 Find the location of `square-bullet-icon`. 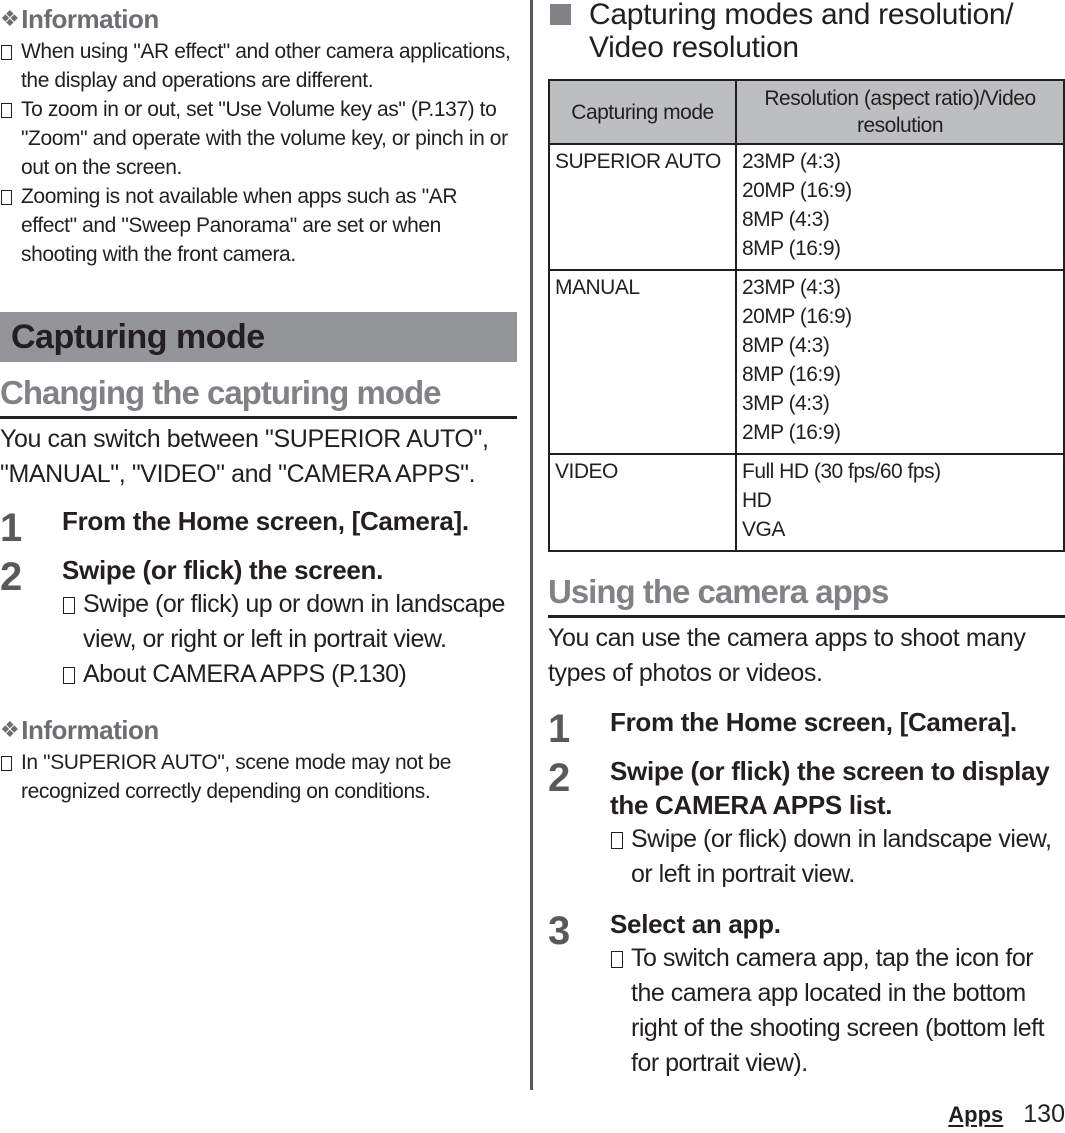

square-bullet-icon is located at coordinates (560, 14).